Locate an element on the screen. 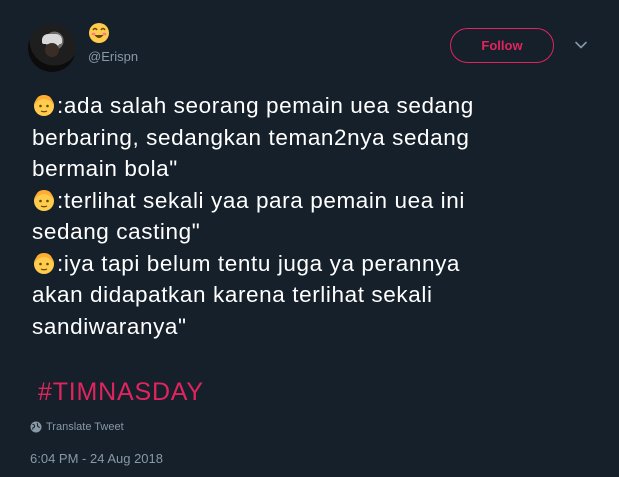  translate-tweet-button: Translate Tweet is located at coordinates (77, 427).